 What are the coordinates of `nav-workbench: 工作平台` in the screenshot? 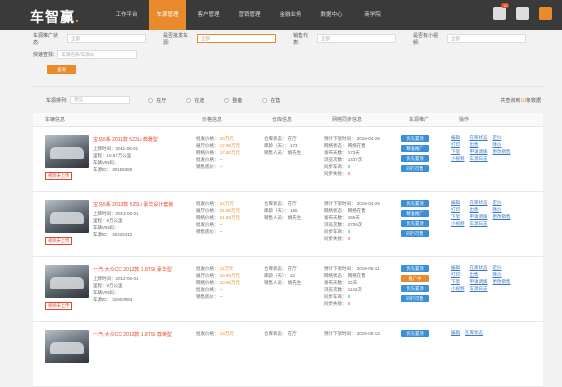 It's located at (126, 15).